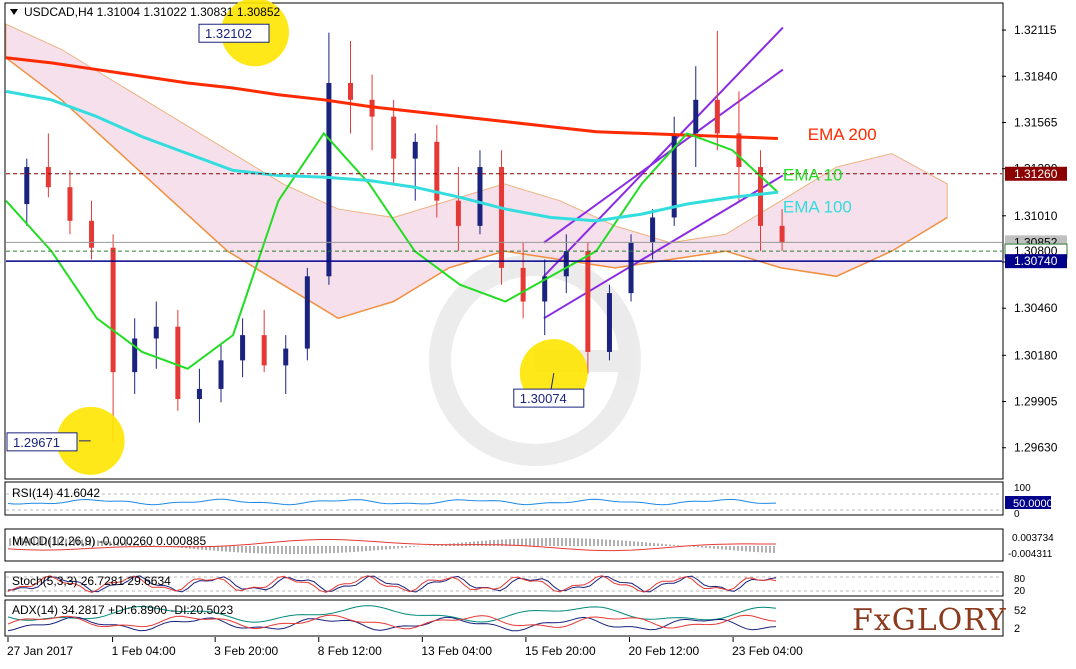  Describe the element at coordinates (1033, 538) in the screenshot. I see `macd-tick-top: 0.003734` at that location.